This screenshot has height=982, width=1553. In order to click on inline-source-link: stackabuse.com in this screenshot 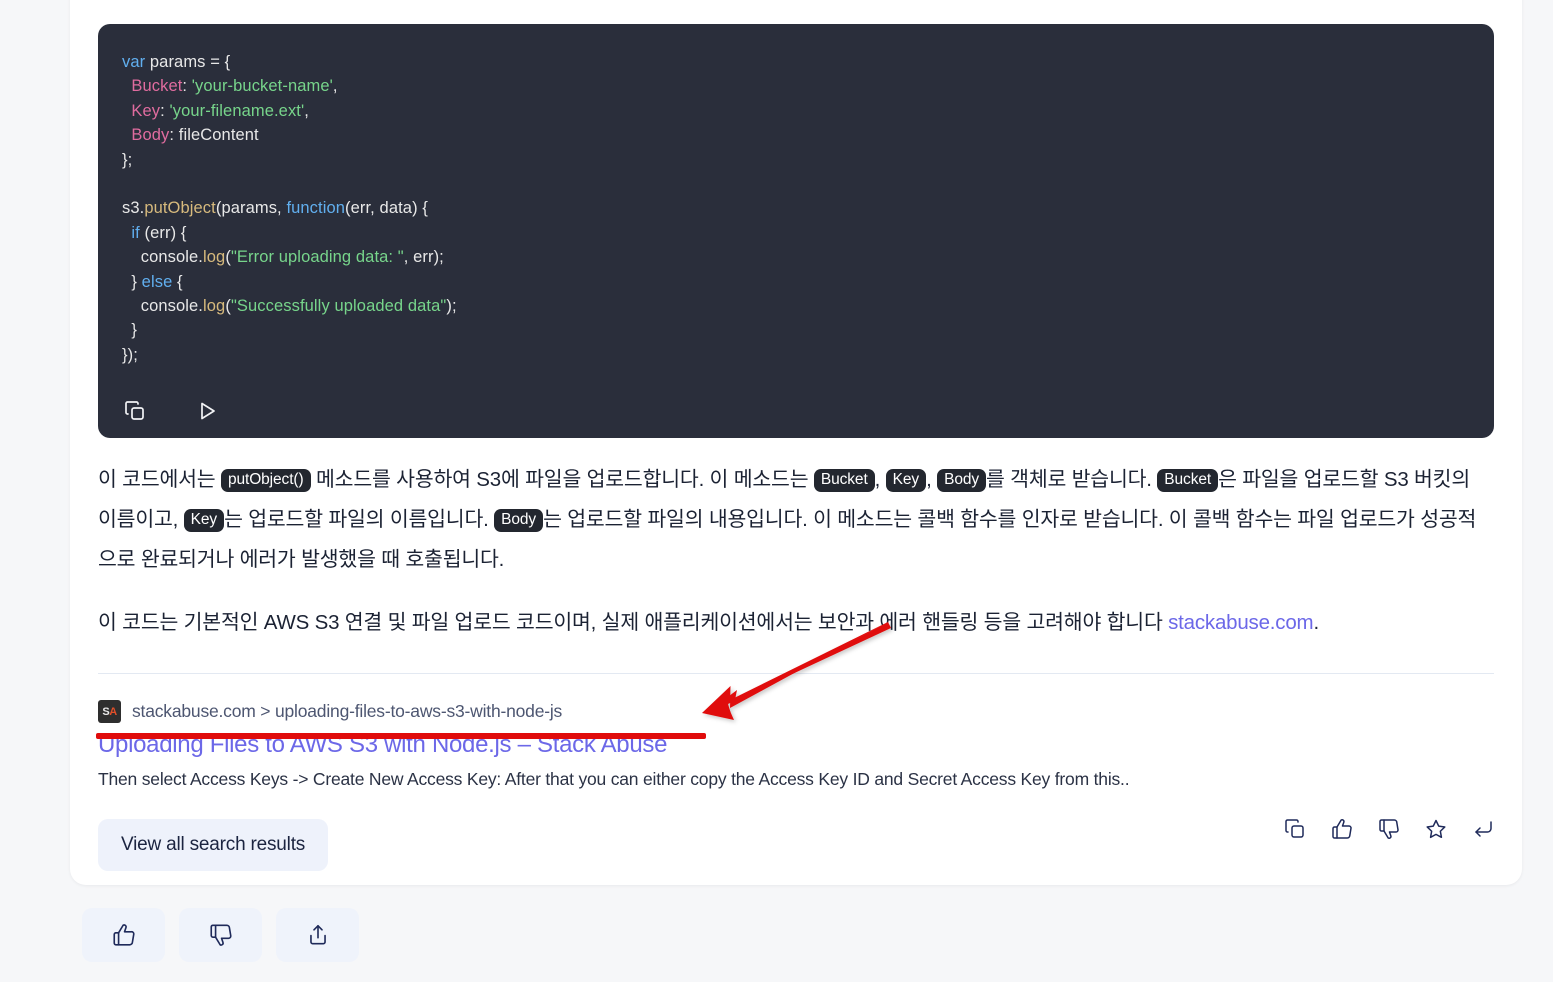, I will do `click(1241, 622)`.